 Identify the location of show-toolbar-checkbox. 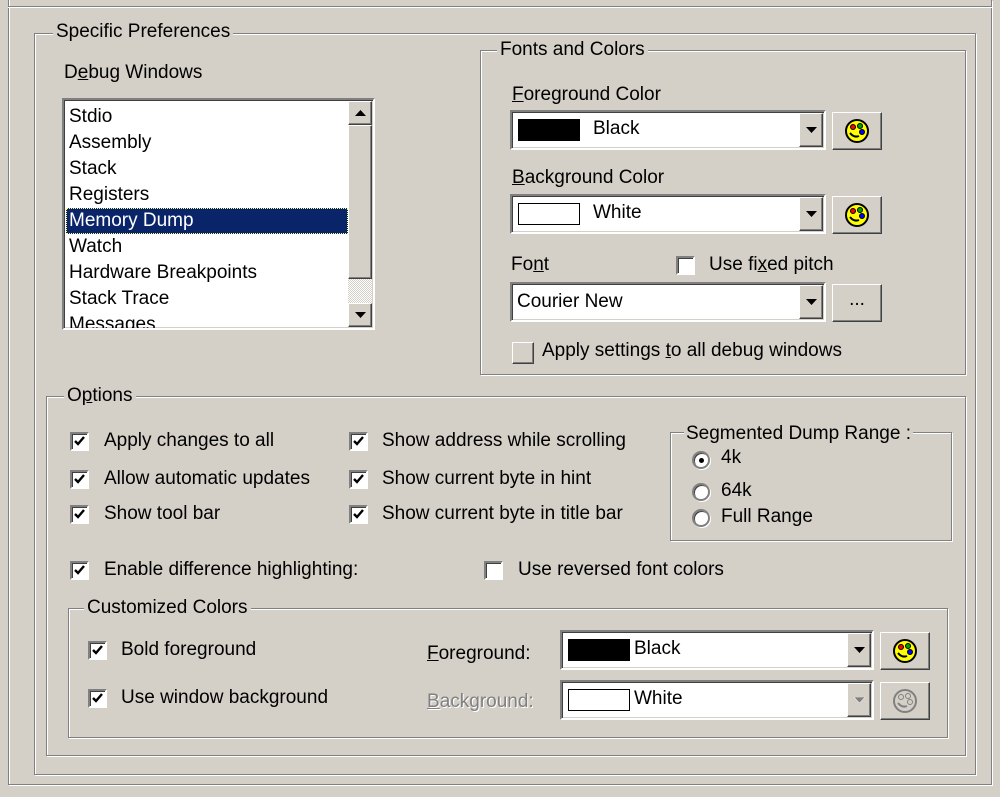
(79, 514).